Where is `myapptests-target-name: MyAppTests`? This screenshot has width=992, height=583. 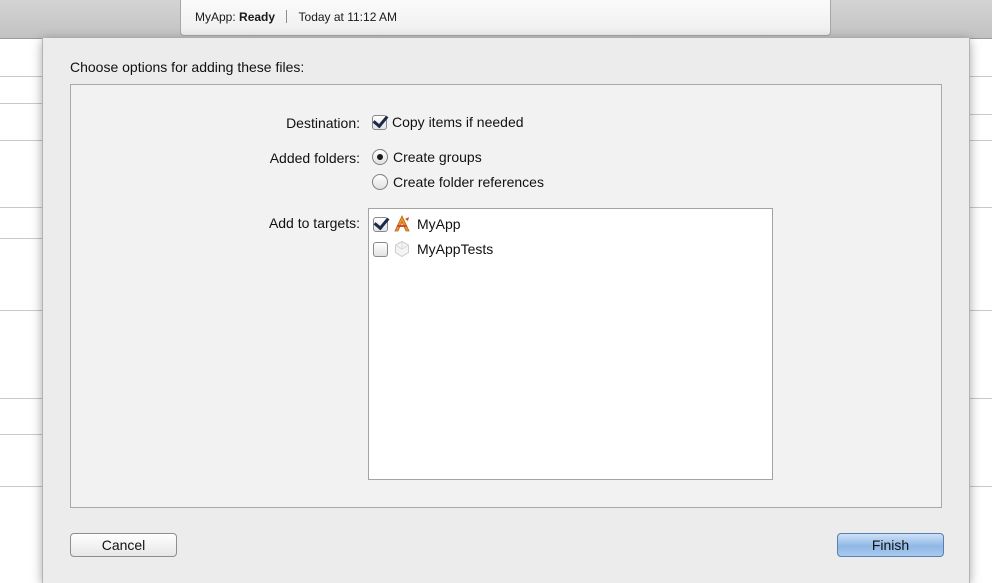 myapptests-target-name: MyAppTests is located at coordinates (455, 249).